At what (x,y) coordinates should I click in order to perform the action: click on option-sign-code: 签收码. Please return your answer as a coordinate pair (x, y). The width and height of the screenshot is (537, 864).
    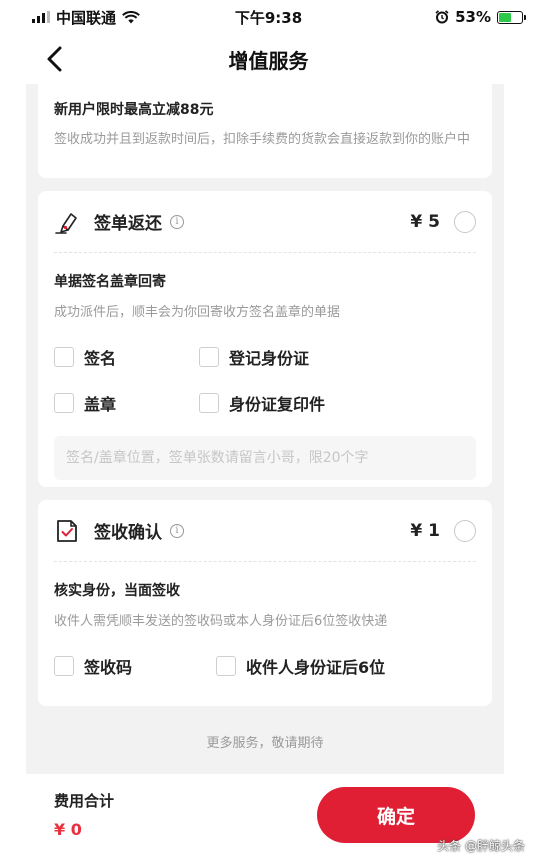
    Looking at the image, I should click on (93, 666).